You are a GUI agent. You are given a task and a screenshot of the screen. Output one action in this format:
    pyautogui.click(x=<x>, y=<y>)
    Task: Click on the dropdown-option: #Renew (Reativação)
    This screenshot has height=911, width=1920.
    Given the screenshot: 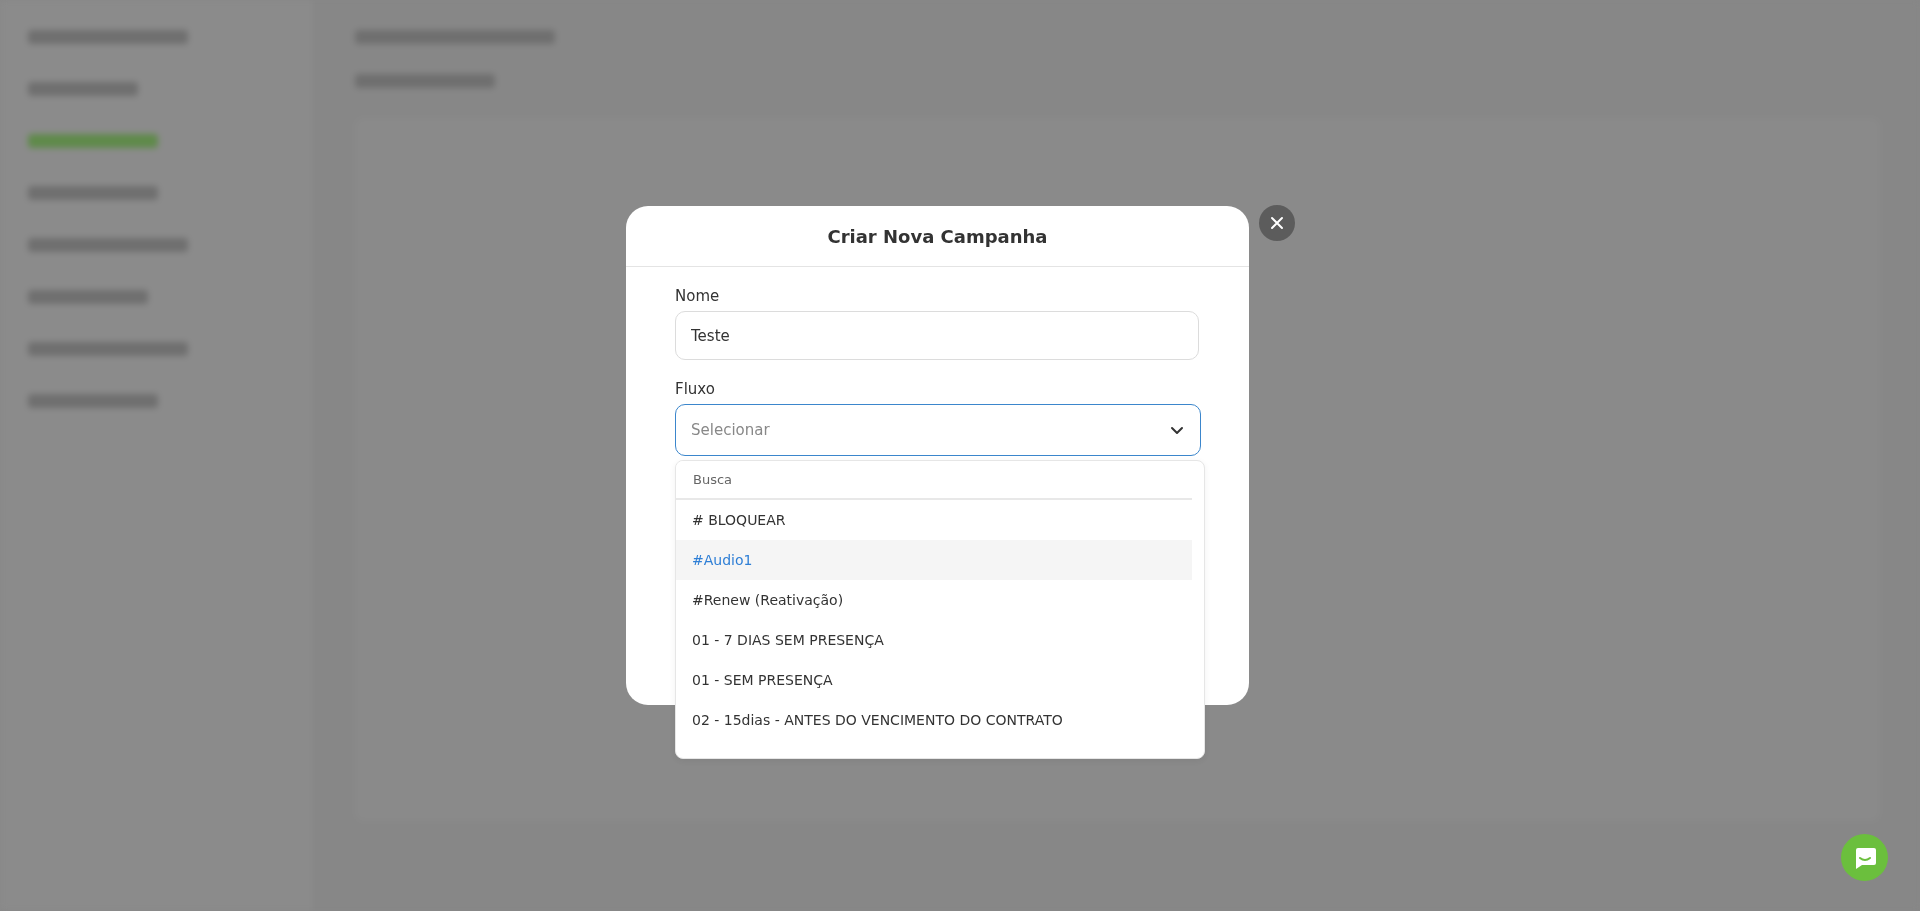 What is the action you would take?
    pyautogui.click(x=934, y=600)
    